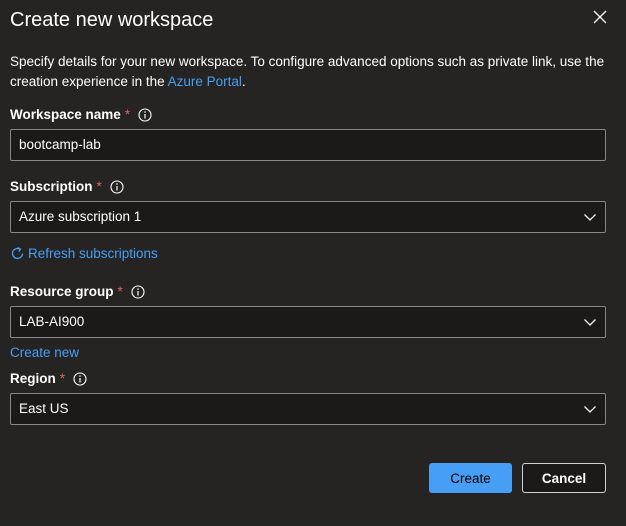 The width and height of the screenshot is (626, 526). What do you see at coordinates (33, 378) in the screenshot?
I see `region-label-text: Region` at bounding box center [33, 378].